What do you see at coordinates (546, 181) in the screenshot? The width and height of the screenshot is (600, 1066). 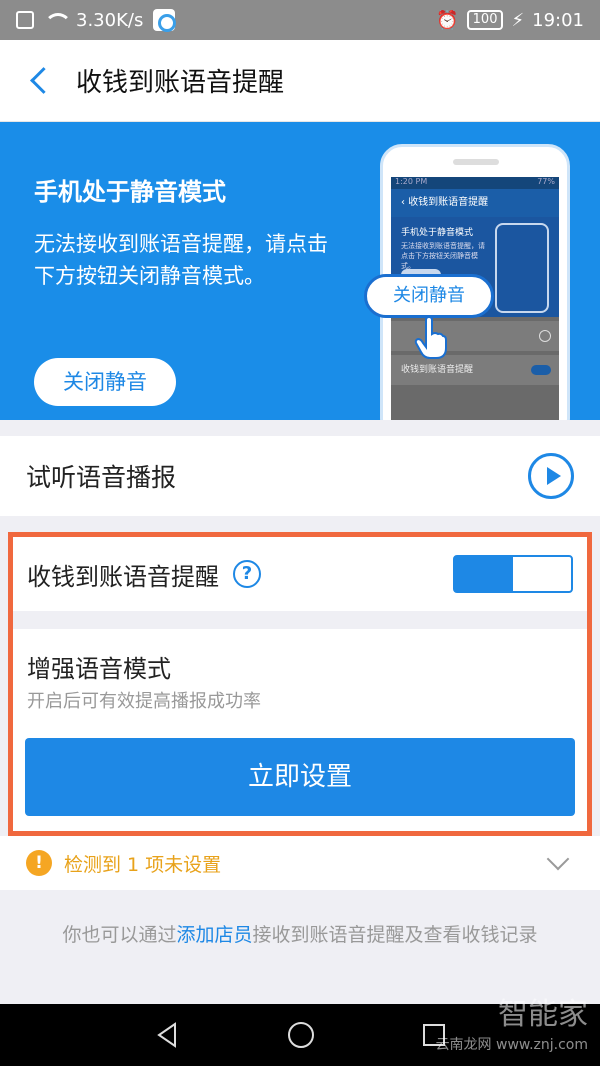 I see `mock-battery: 77%` at bounding box center [546, 181].